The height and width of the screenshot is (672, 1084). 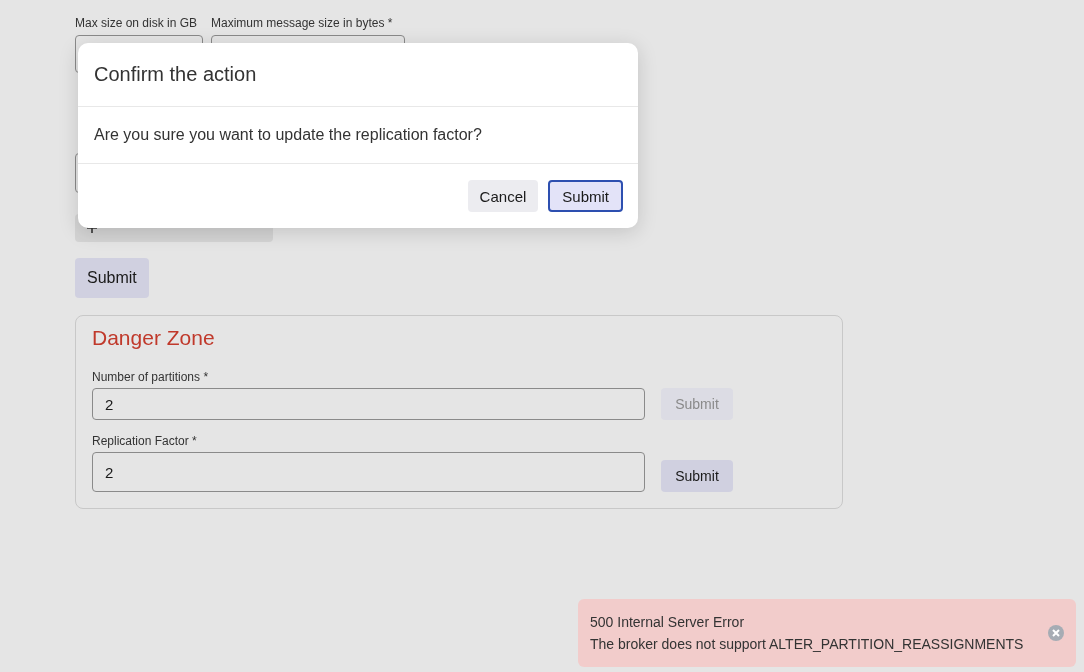 I want to click on field-label: Number of partitions *, so click(x=151, y=377).